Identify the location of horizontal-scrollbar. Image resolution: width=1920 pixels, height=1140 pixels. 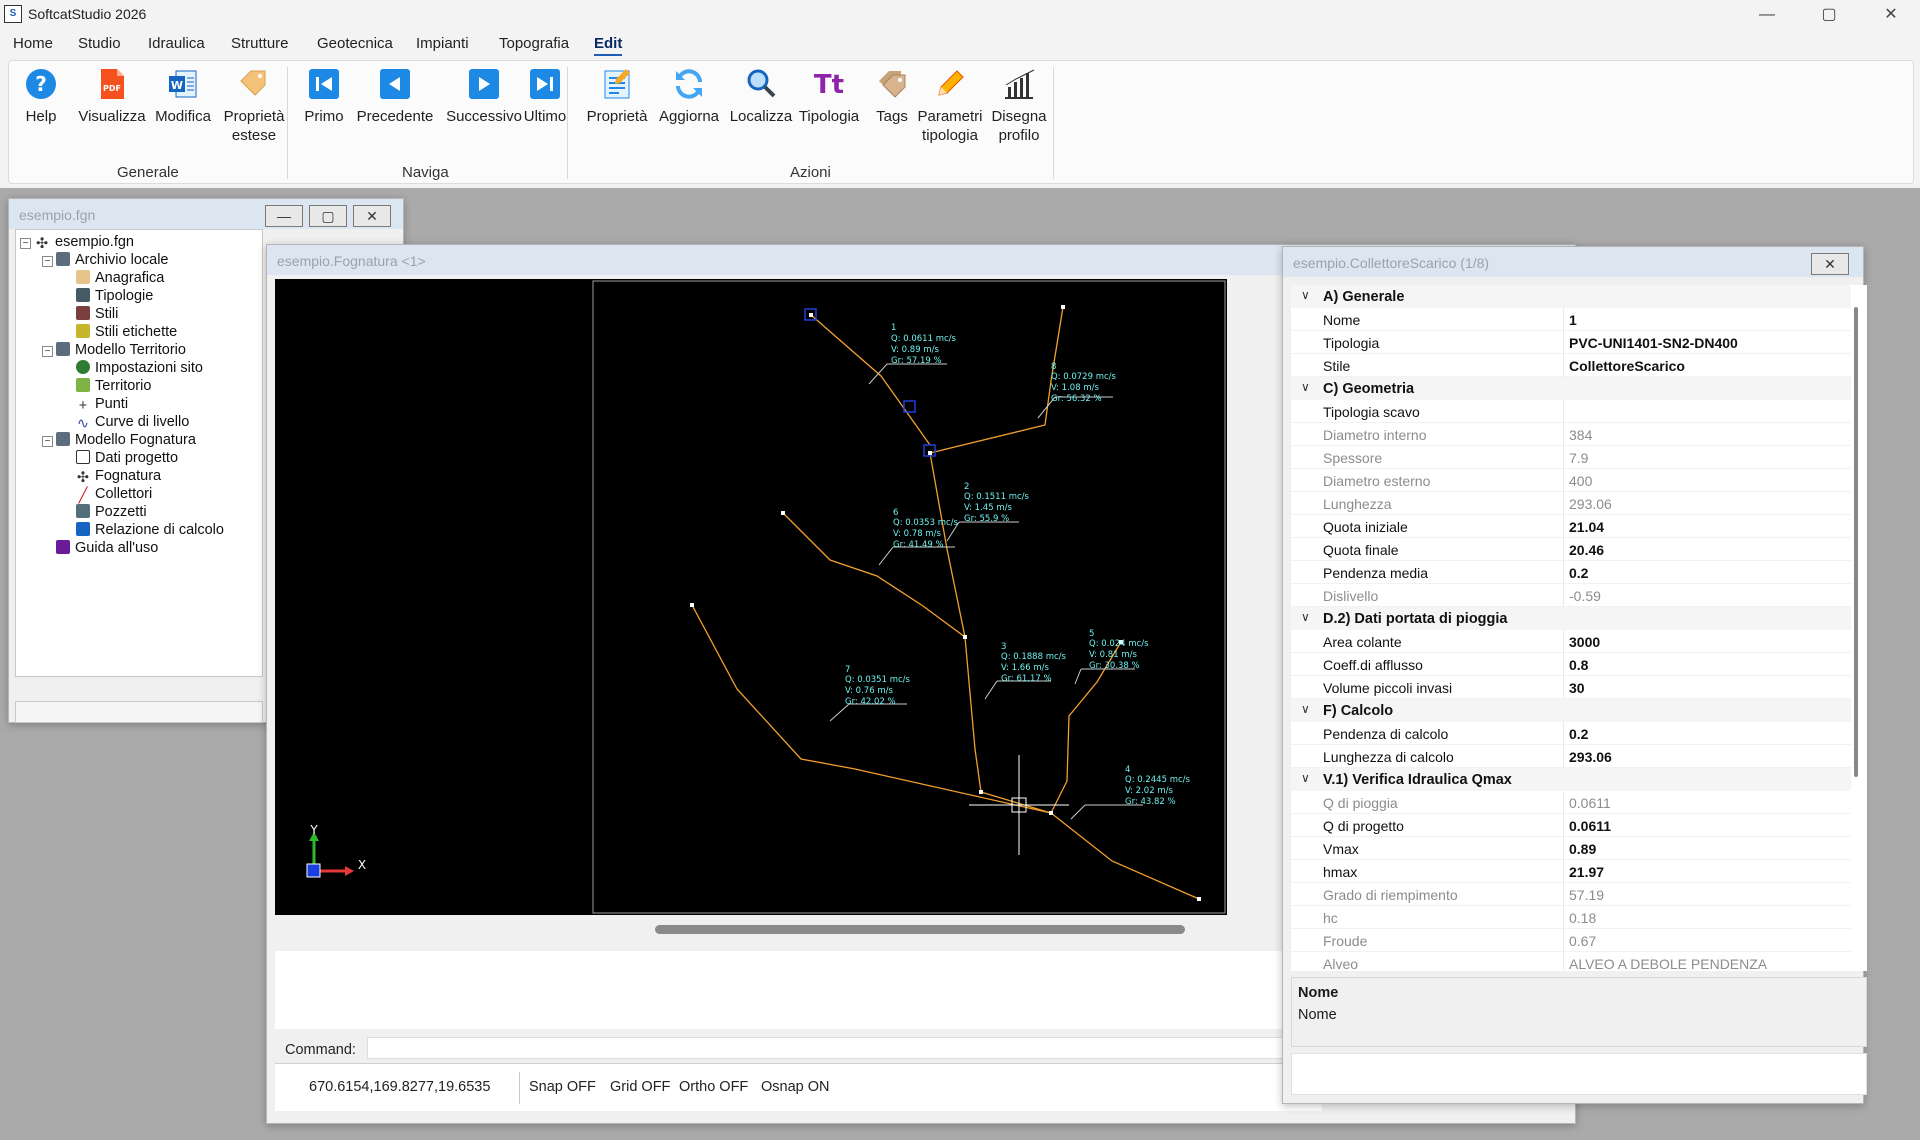
(798, 933).